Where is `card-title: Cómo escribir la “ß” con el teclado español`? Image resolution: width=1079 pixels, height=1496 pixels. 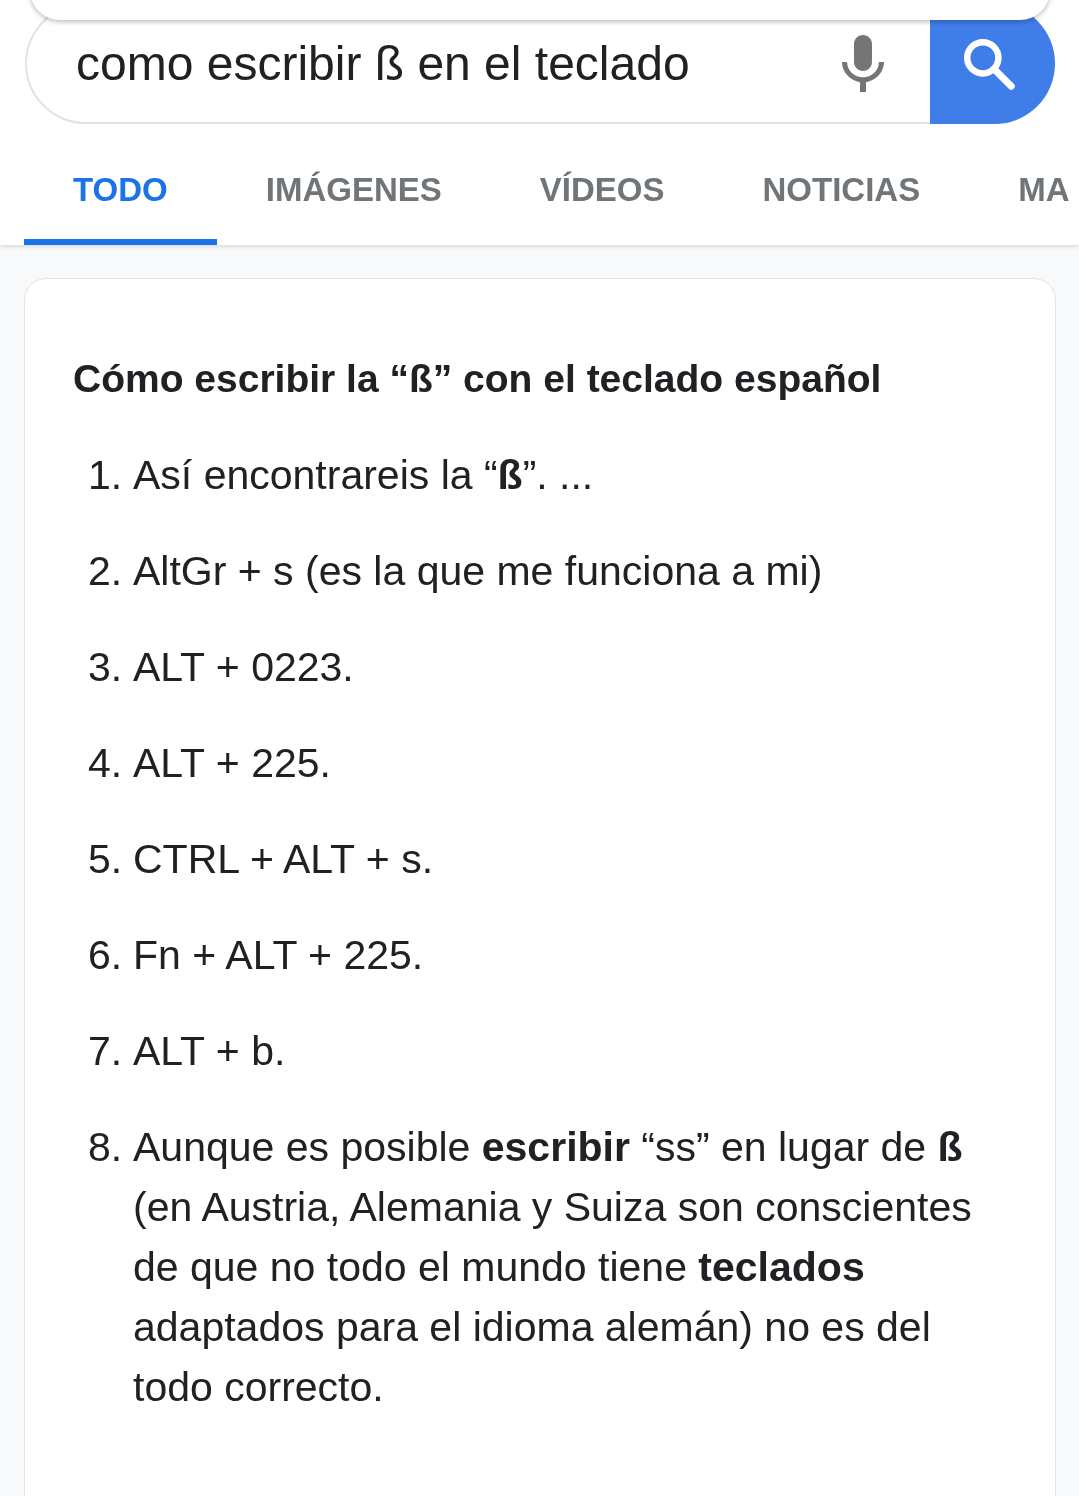 card-title: Cómo escribir la “ß” con el teclado español is located at coordinates (477, 379).